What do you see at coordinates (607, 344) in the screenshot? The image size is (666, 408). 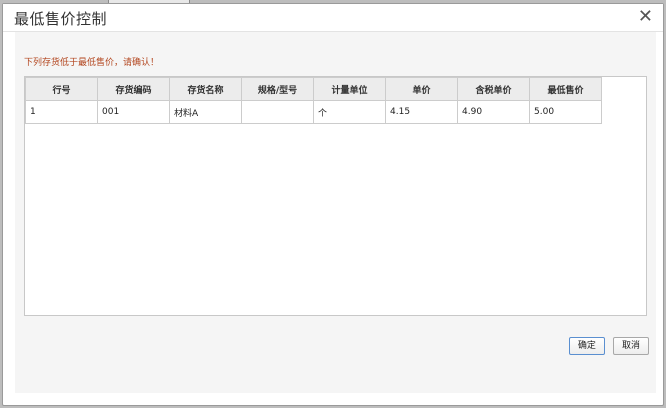 I see `dialog-buttons: 确定 取消` at bounding box center [607, 344].